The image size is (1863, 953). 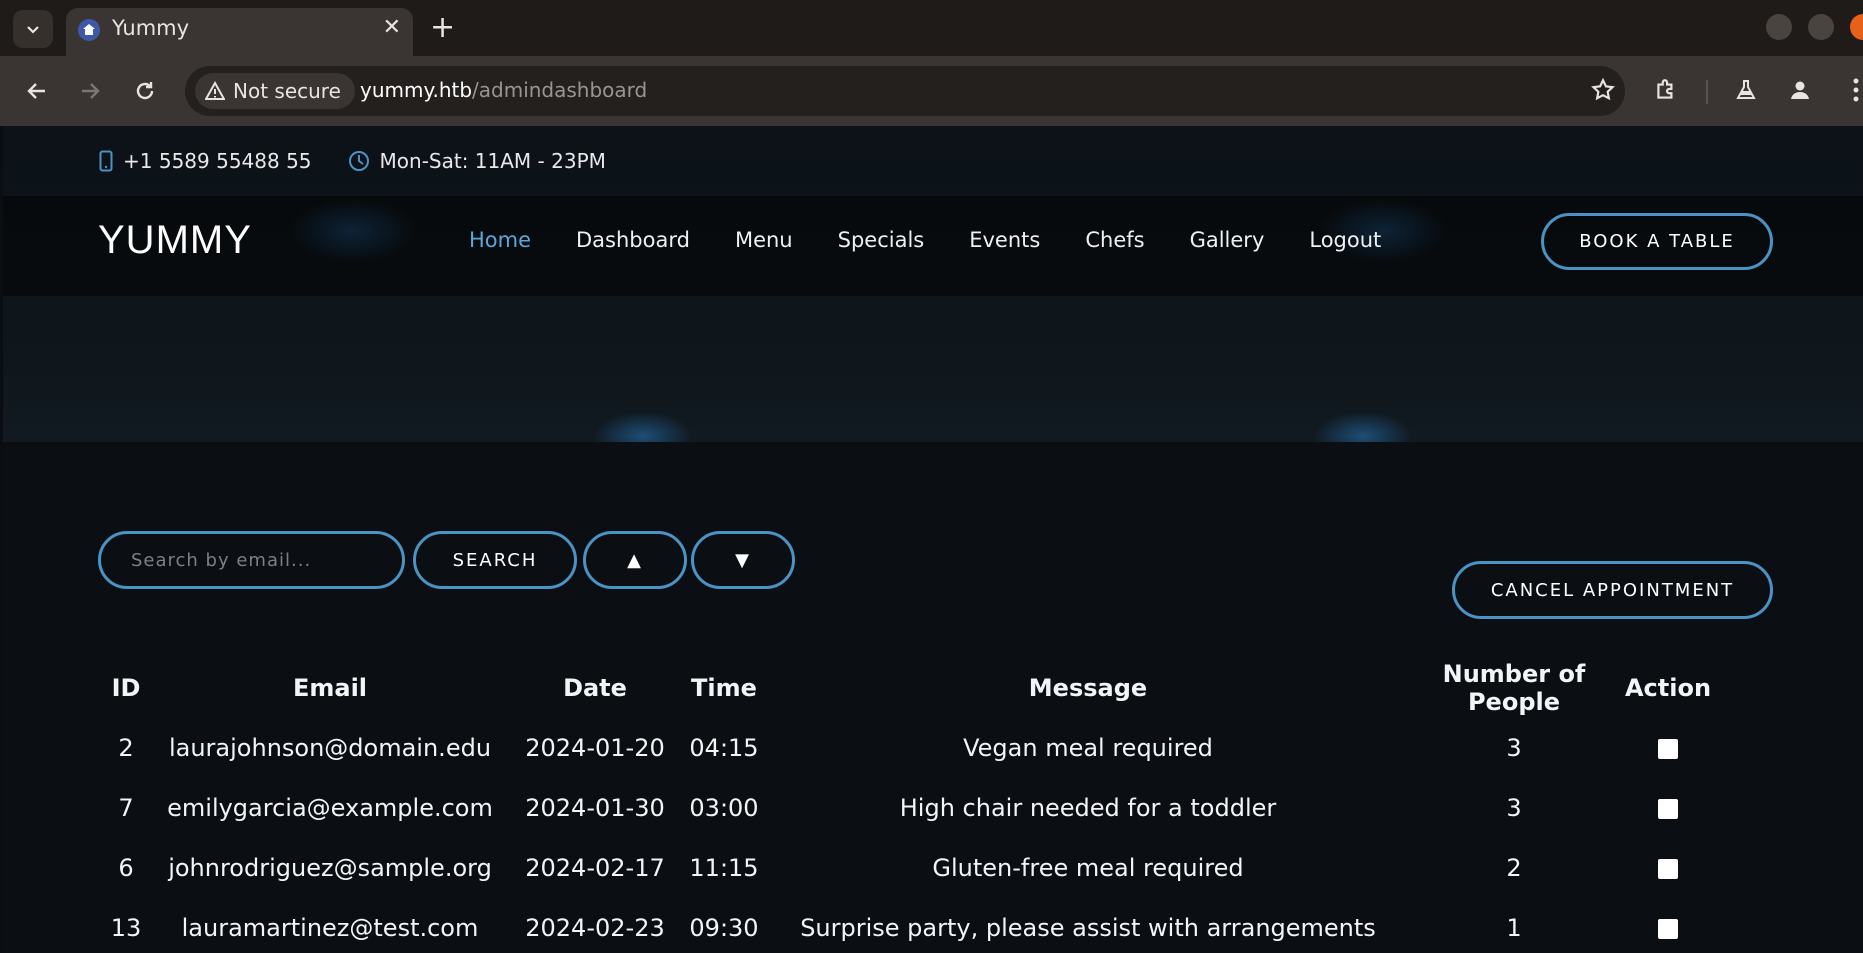 What do you see at coordinates (239, 32) in the screenshot?
I see `browser-tab-active: Yummy ✕` at bounding box center [239, 32].